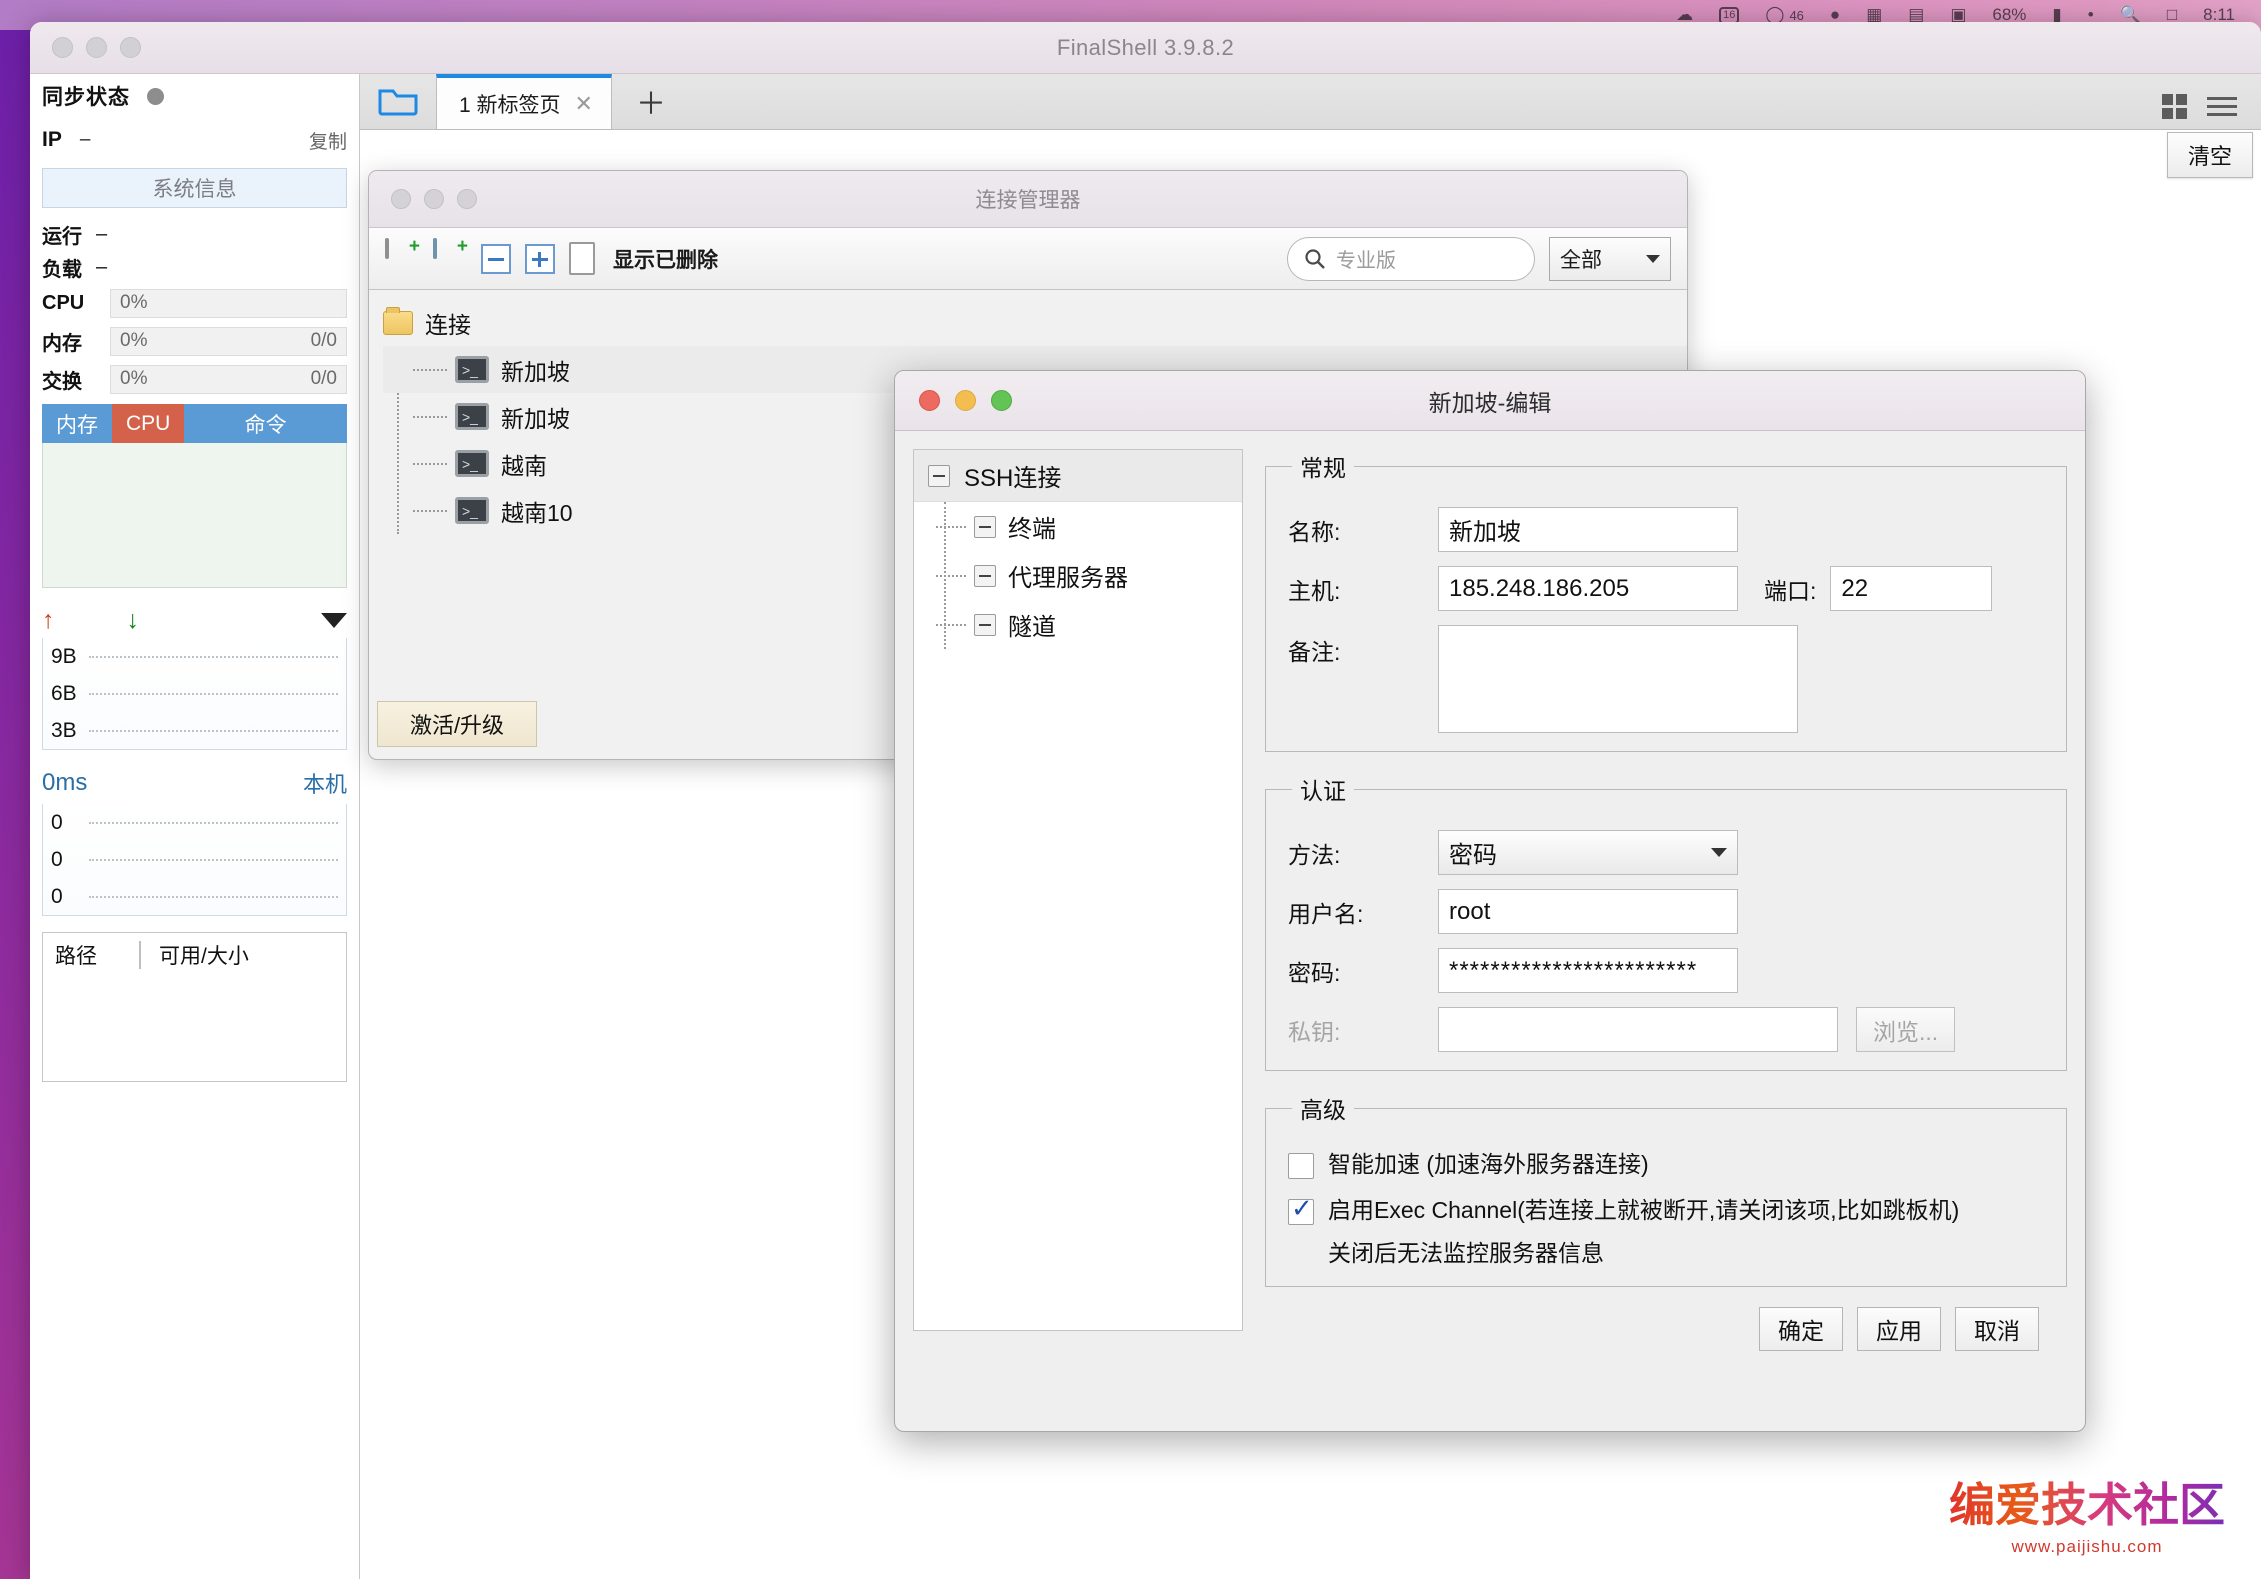 The image size is (2261, 1579). I want to click on folder-icon, so click(398, 102).